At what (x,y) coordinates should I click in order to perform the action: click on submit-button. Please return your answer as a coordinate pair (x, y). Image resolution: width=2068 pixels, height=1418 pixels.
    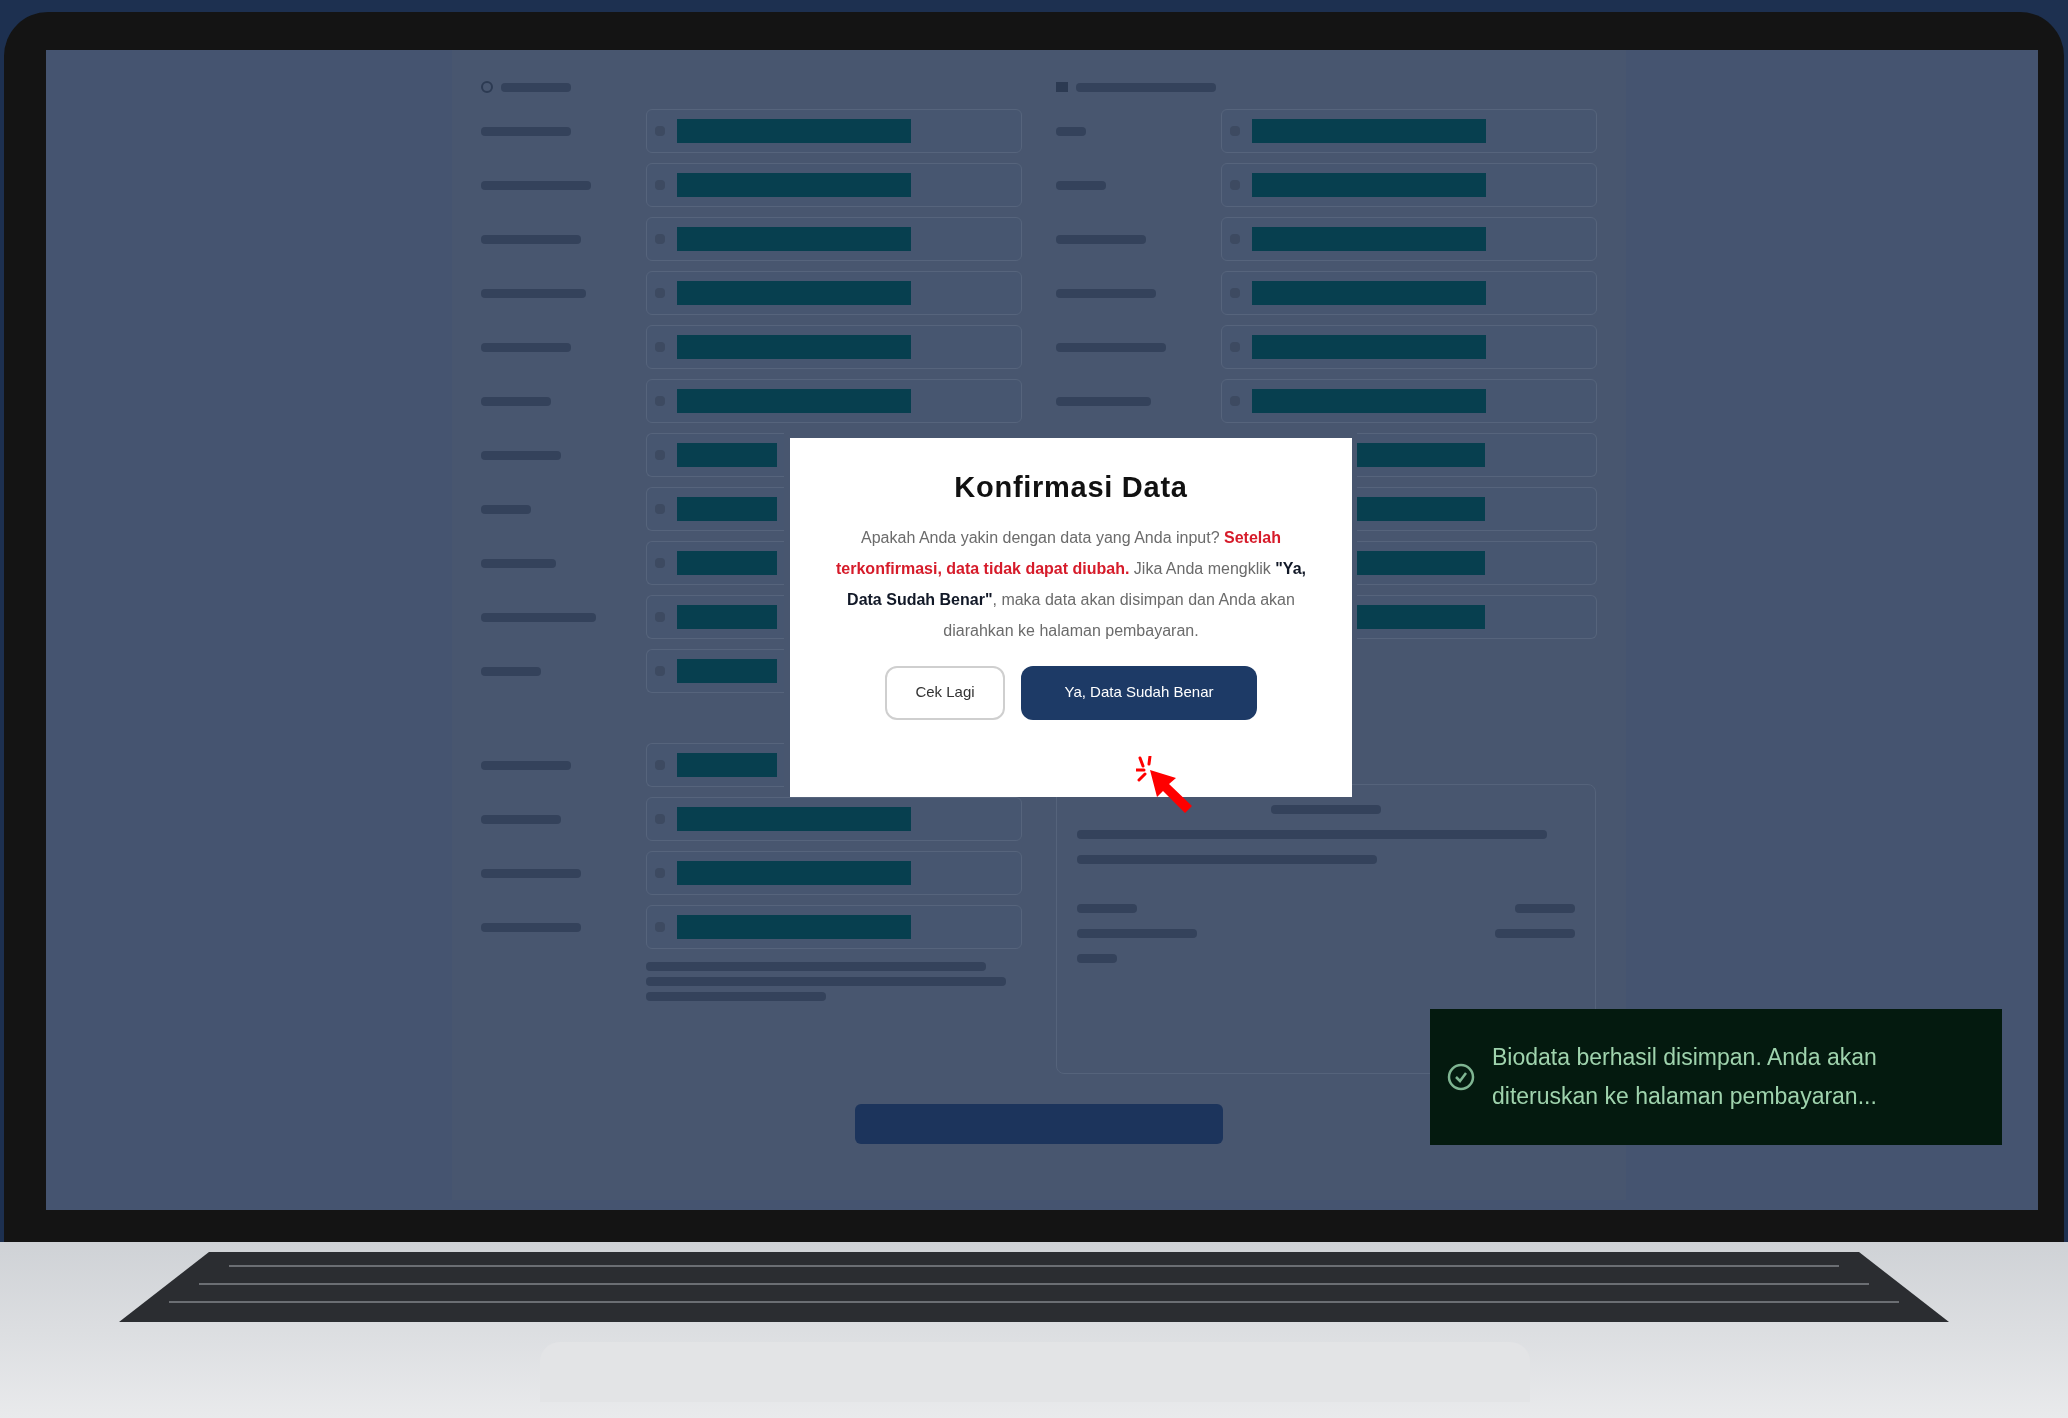
    Looking at the image, I should click on (1039, 1124).